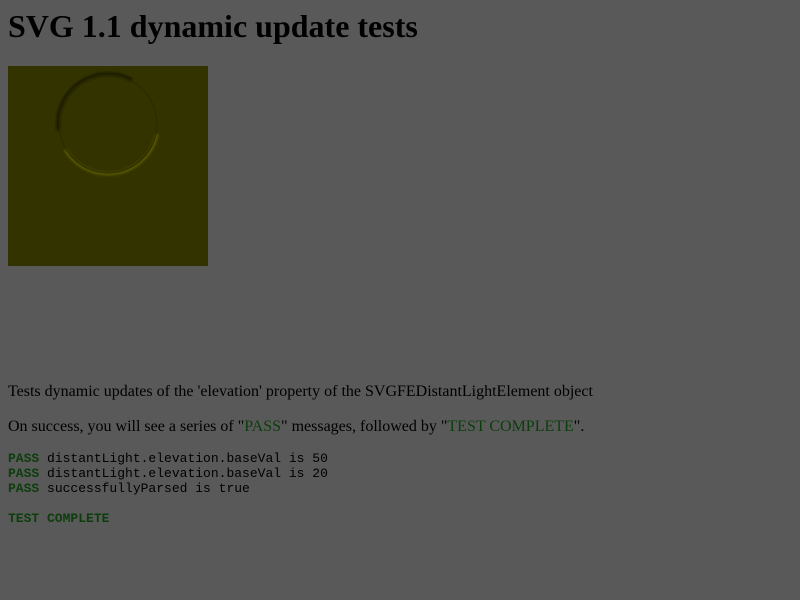 This screenshot has width=800, height=600. What do you see at coordinates (364, 426) in the screenshot?
I see `instruction-middle: " messages, followed by "` at bounding box center [364, 426].